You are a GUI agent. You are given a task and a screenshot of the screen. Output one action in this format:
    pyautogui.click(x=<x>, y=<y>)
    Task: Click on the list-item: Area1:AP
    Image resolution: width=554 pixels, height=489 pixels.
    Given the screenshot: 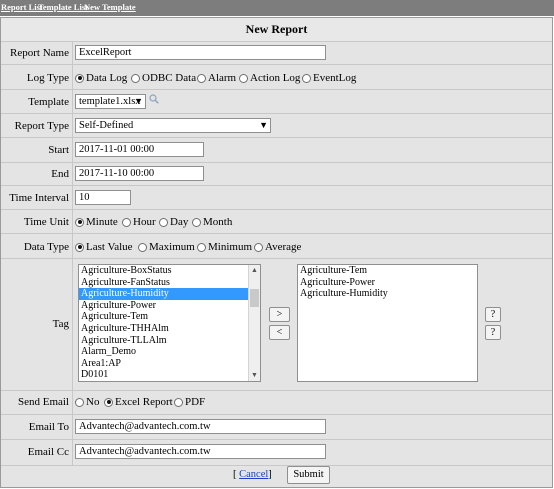 What is the action you would take?
    pyautogui.click(x=169, y=364)
    